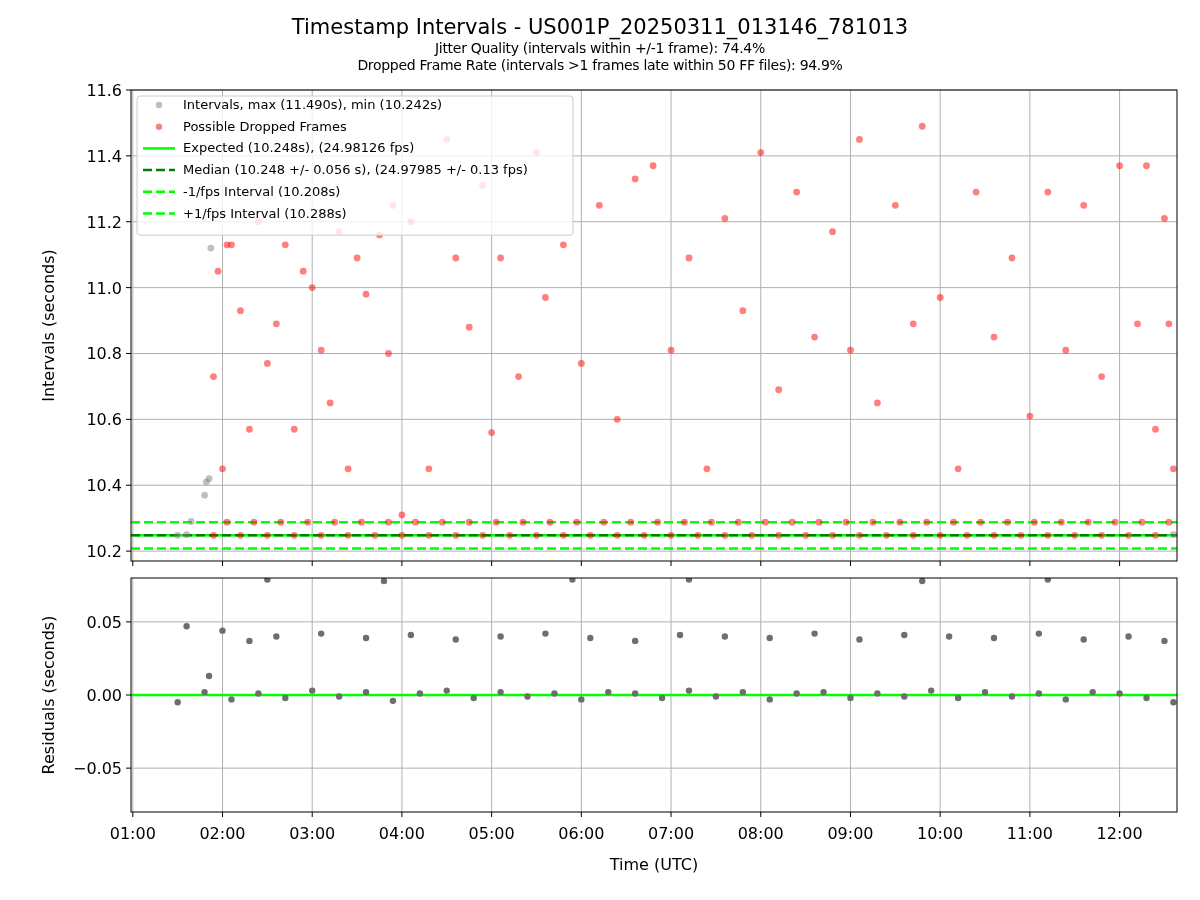 This screenshot has width=1200, height=900. I want to click on x-tick-label: 03:00, so click(312, 833).